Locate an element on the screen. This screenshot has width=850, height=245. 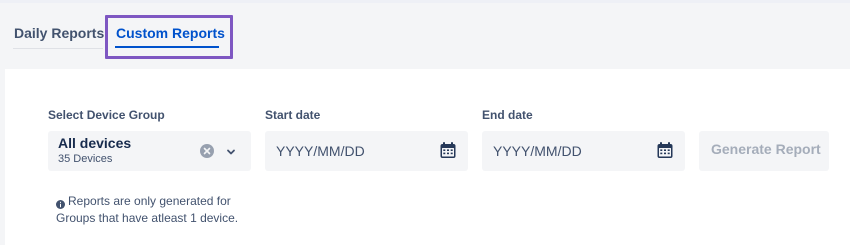
start-date-label: Start date is located at coordinates (293, 115).